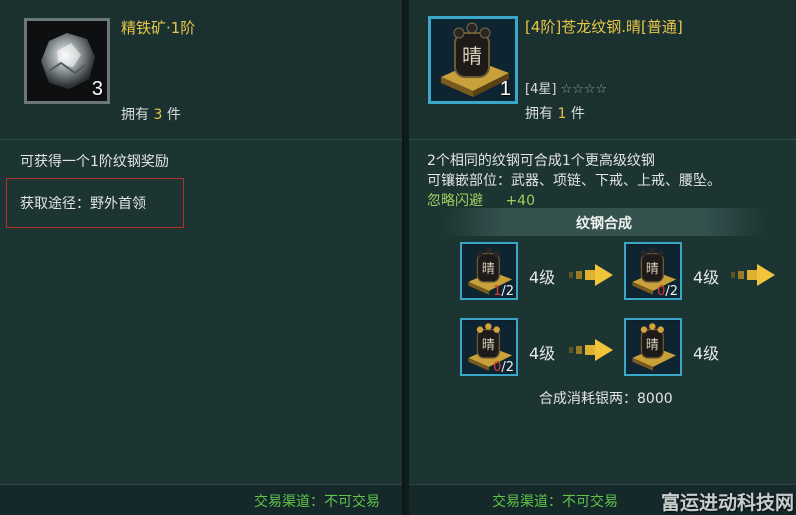 This screenshot has width=796, height=515. What do you see at coordinates (201, 499) in the screenshot?
I see `left-footer: 交易渠道：不可交易` at bounding box center [201, 499].